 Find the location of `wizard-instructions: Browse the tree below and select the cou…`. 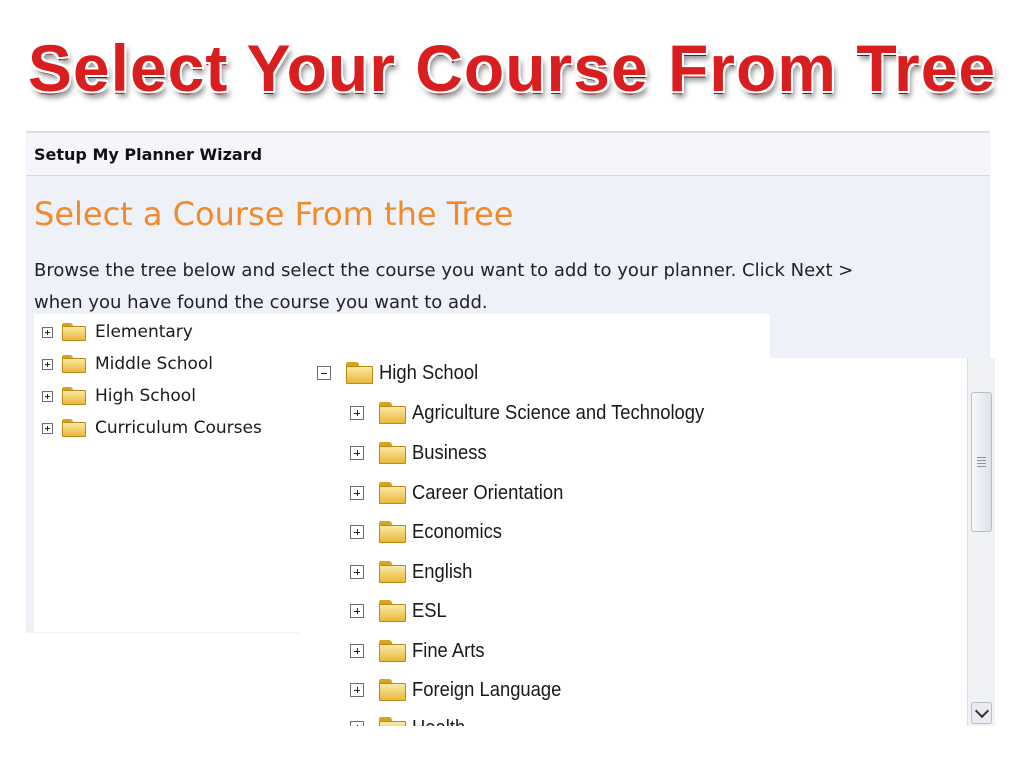

wizard-instructions: Browse the tree below and select the cou… is located at coordinates (514, 287).